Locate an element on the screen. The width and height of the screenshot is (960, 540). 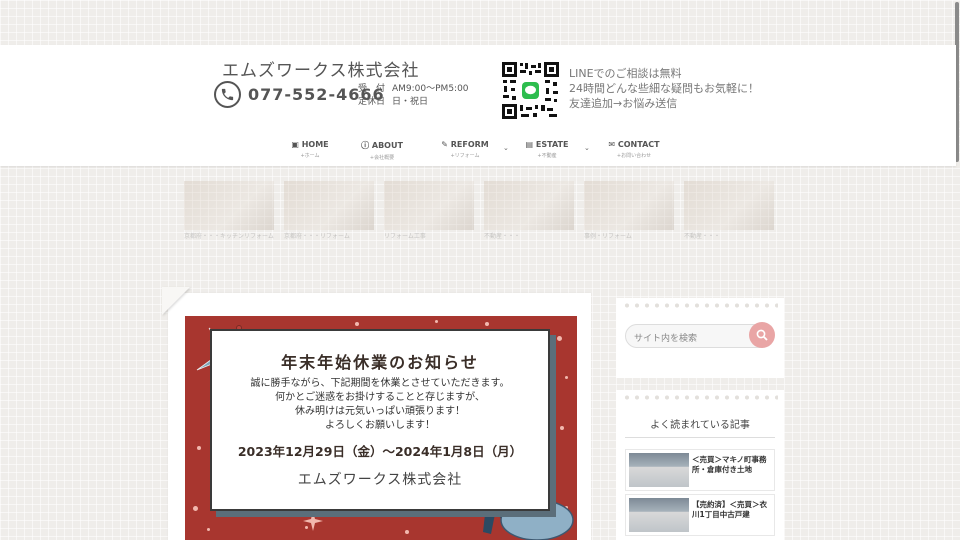
question-icon: ⓘ is located at coordinates (366, 145).